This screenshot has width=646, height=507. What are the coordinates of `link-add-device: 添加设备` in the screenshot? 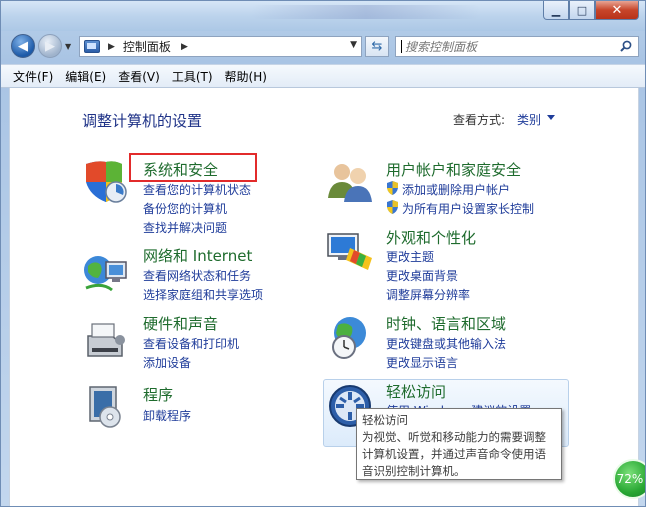 It's located at (167, 362).